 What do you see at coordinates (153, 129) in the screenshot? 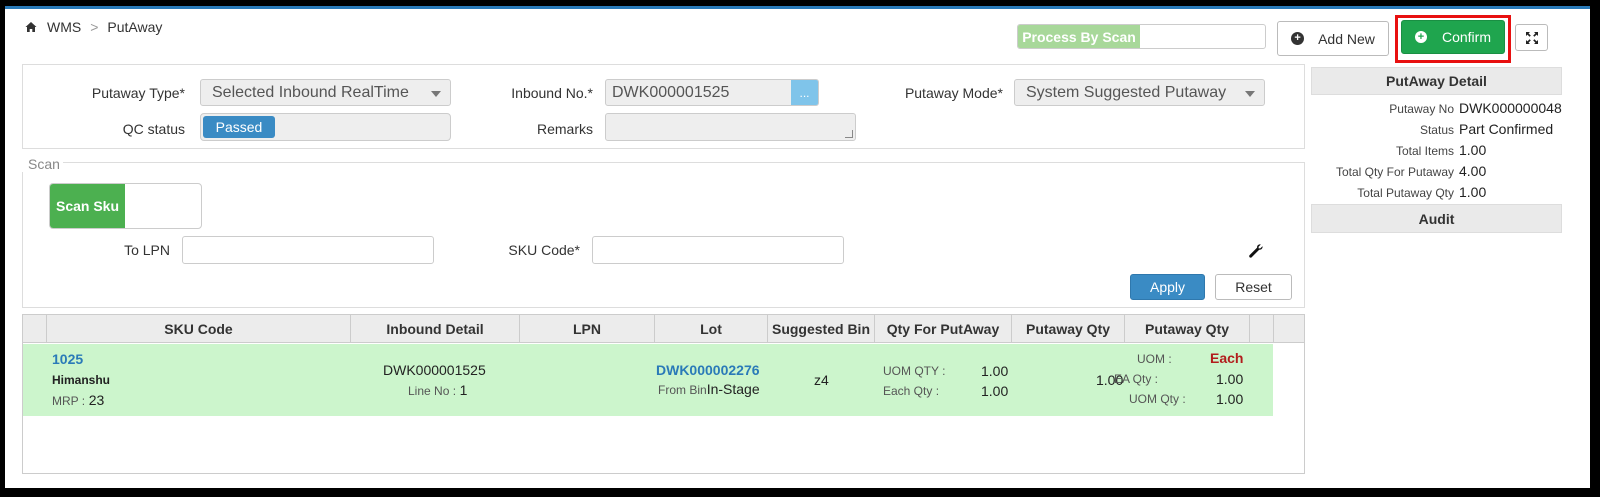
I see `qc-status-label: QC status` at bounding box center [153, 129].